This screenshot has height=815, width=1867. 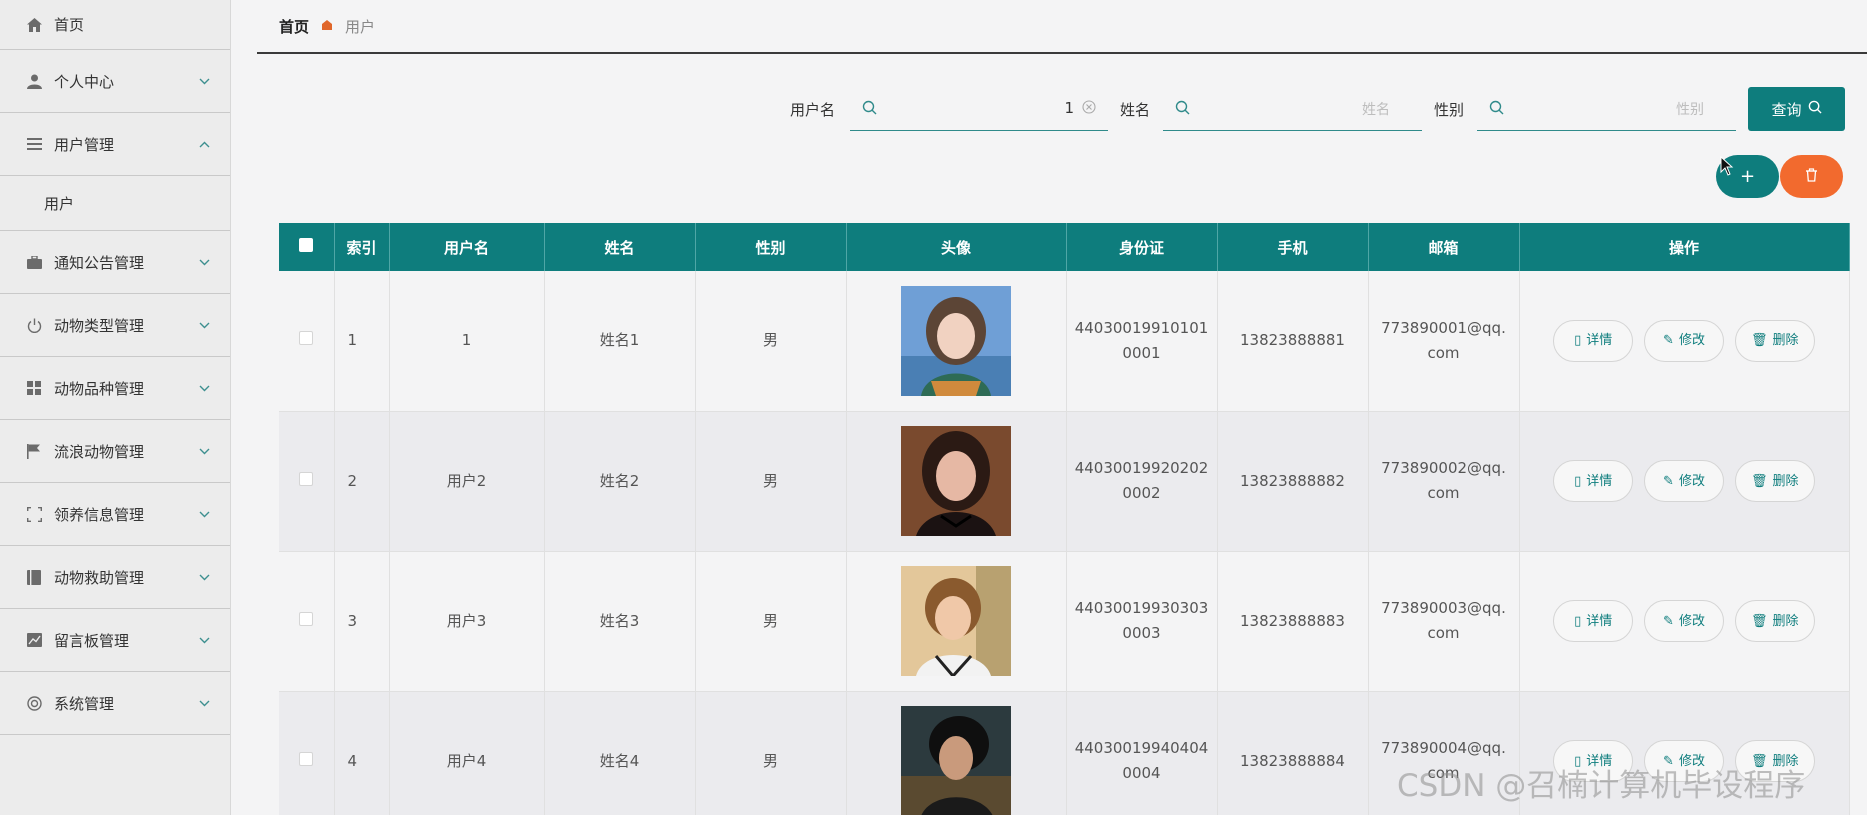 I want to click on name-search-input: 姓名, so click(x=1292, y=109).